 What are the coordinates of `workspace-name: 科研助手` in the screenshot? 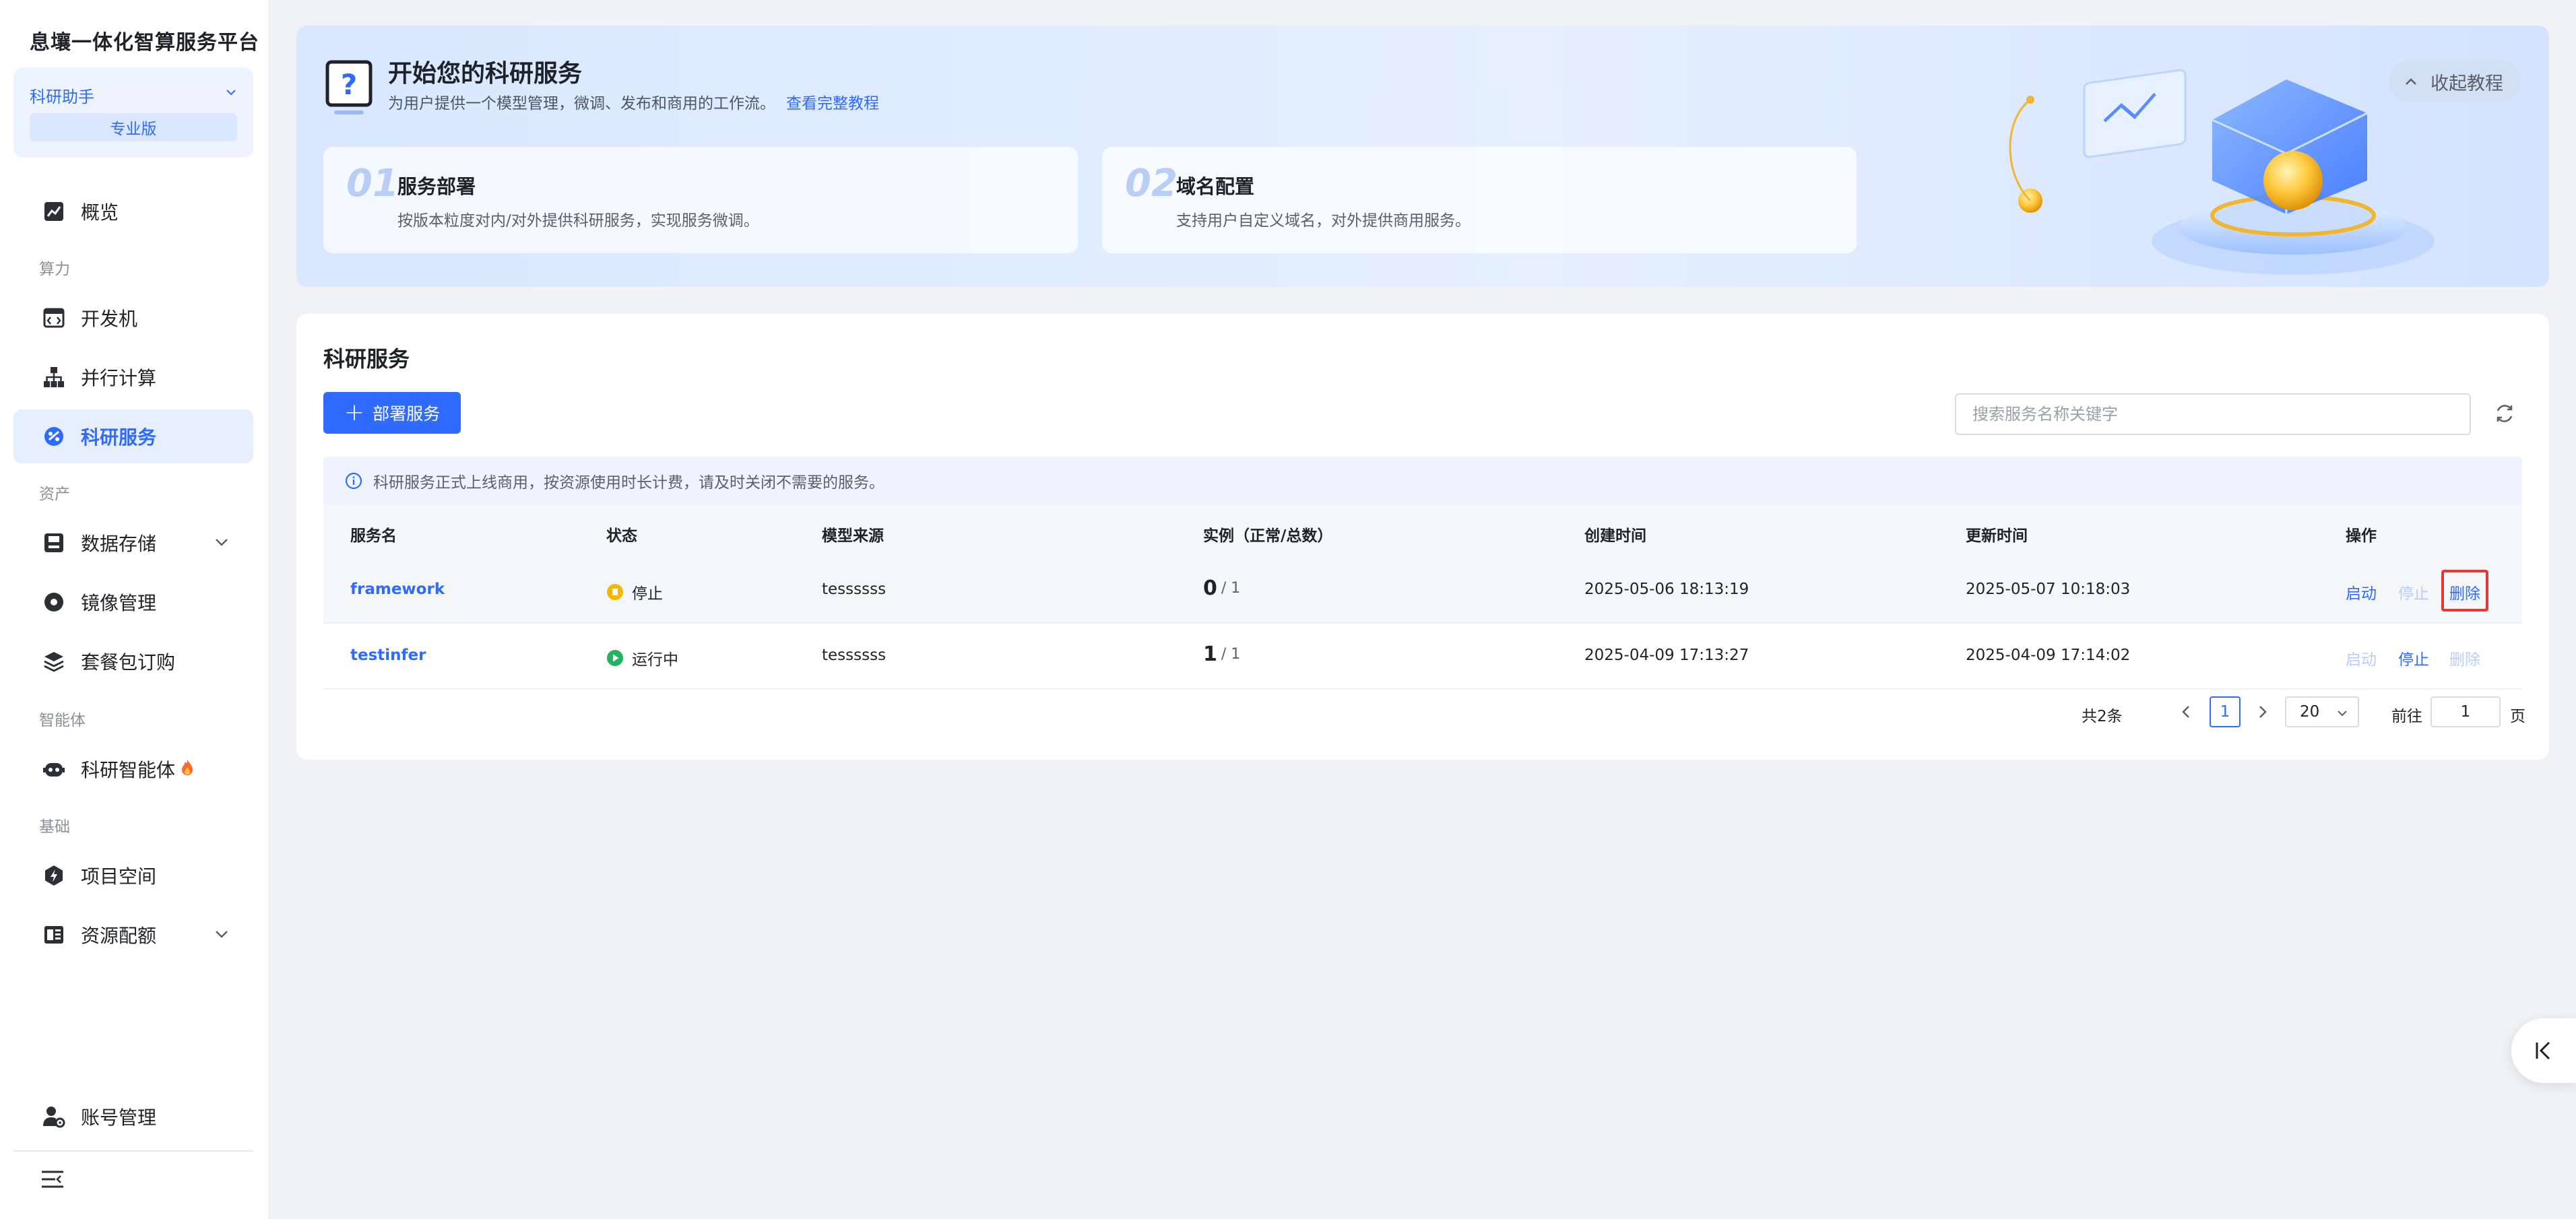 It's located at (62, 97).